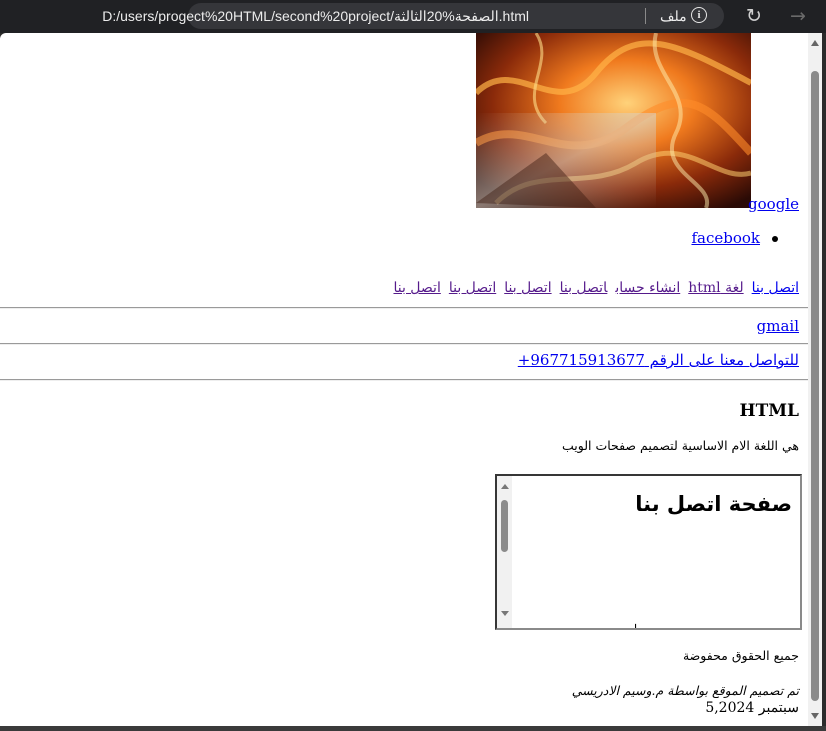 Image resolution: width=826 pixels, height=731 pixels. What do you see at coordinates (647, 288) in the screenshot?
I see `nav-link-create-account: انشاء حساب` at bounding box center [647, 288].